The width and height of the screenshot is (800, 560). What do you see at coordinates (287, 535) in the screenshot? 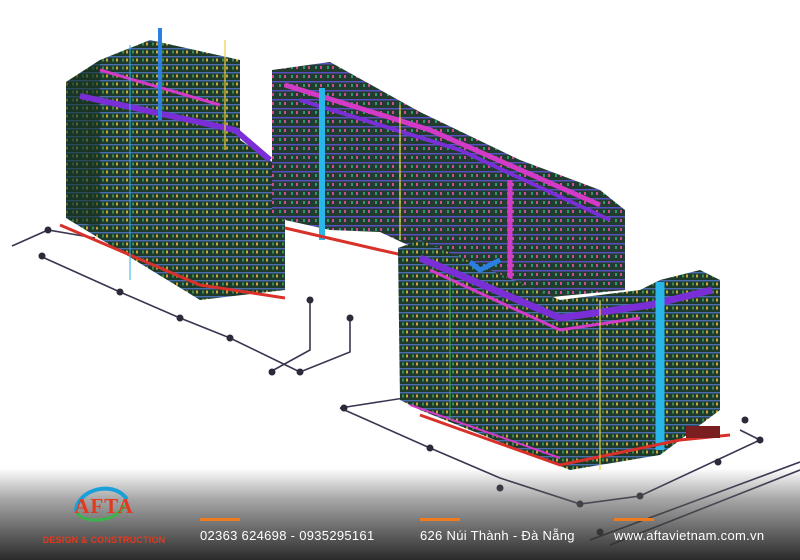
I see `phone-text: 02363 624698 - 0935295161` at bounding box center [287, 535].